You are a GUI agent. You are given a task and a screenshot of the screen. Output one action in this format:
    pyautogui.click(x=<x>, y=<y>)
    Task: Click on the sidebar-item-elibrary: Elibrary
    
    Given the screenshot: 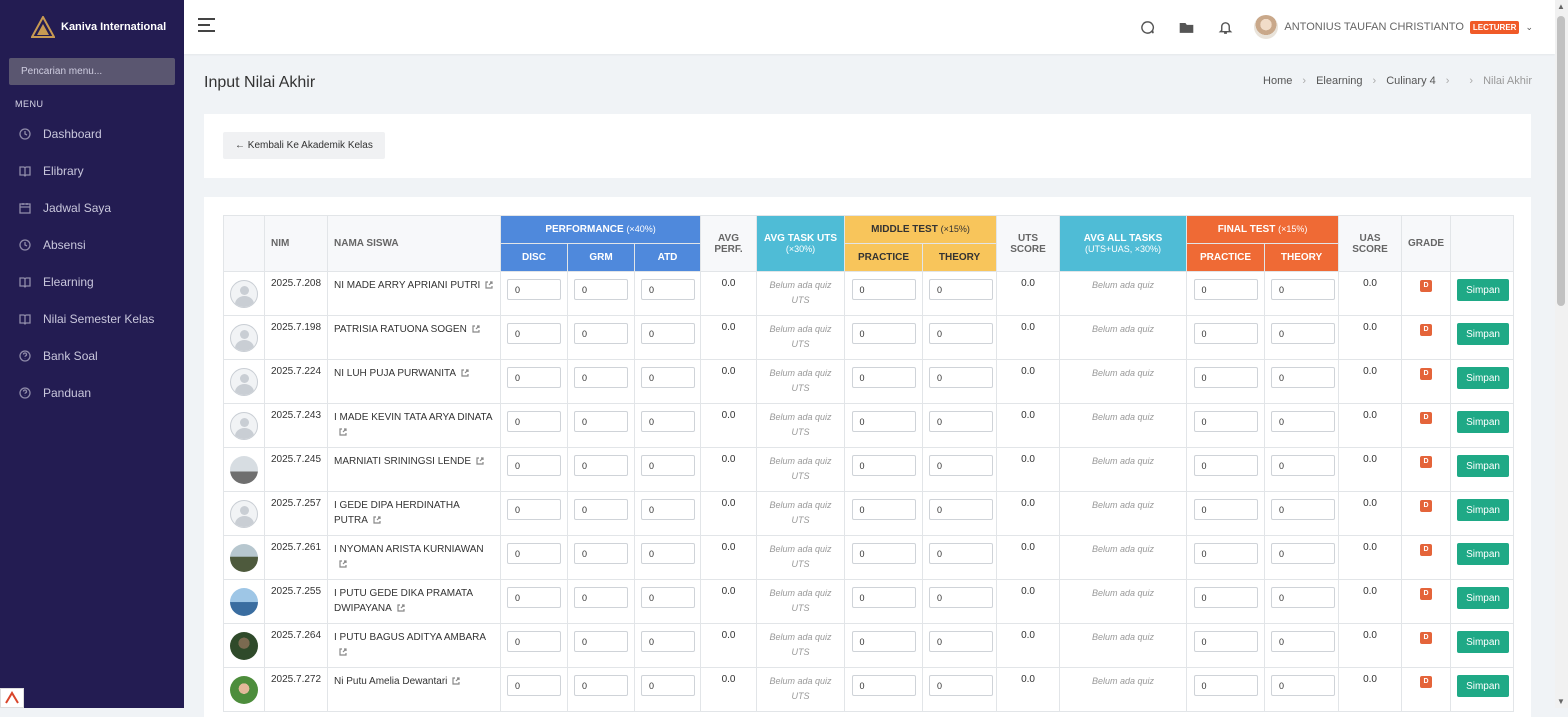 What is the action you would take?
    pyautogui.click(x=92, y=170)
    